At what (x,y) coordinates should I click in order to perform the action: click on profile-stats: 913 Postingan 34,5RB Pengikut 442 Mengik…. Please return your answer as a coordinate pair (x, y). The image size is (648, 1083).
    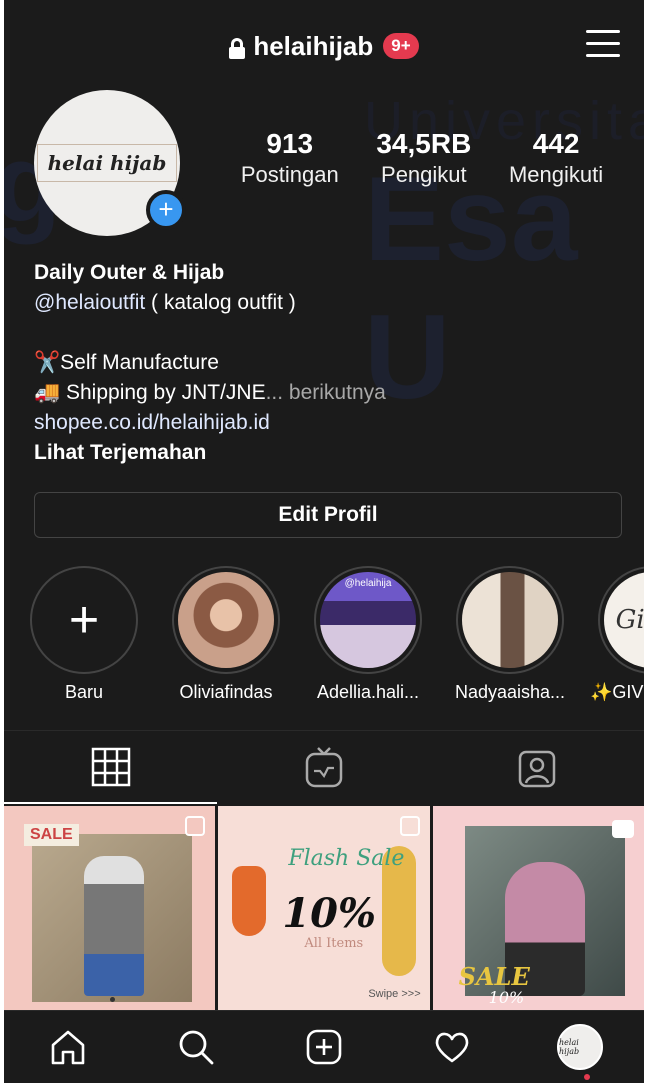
    Looking at the image, I should click on (422, 158).